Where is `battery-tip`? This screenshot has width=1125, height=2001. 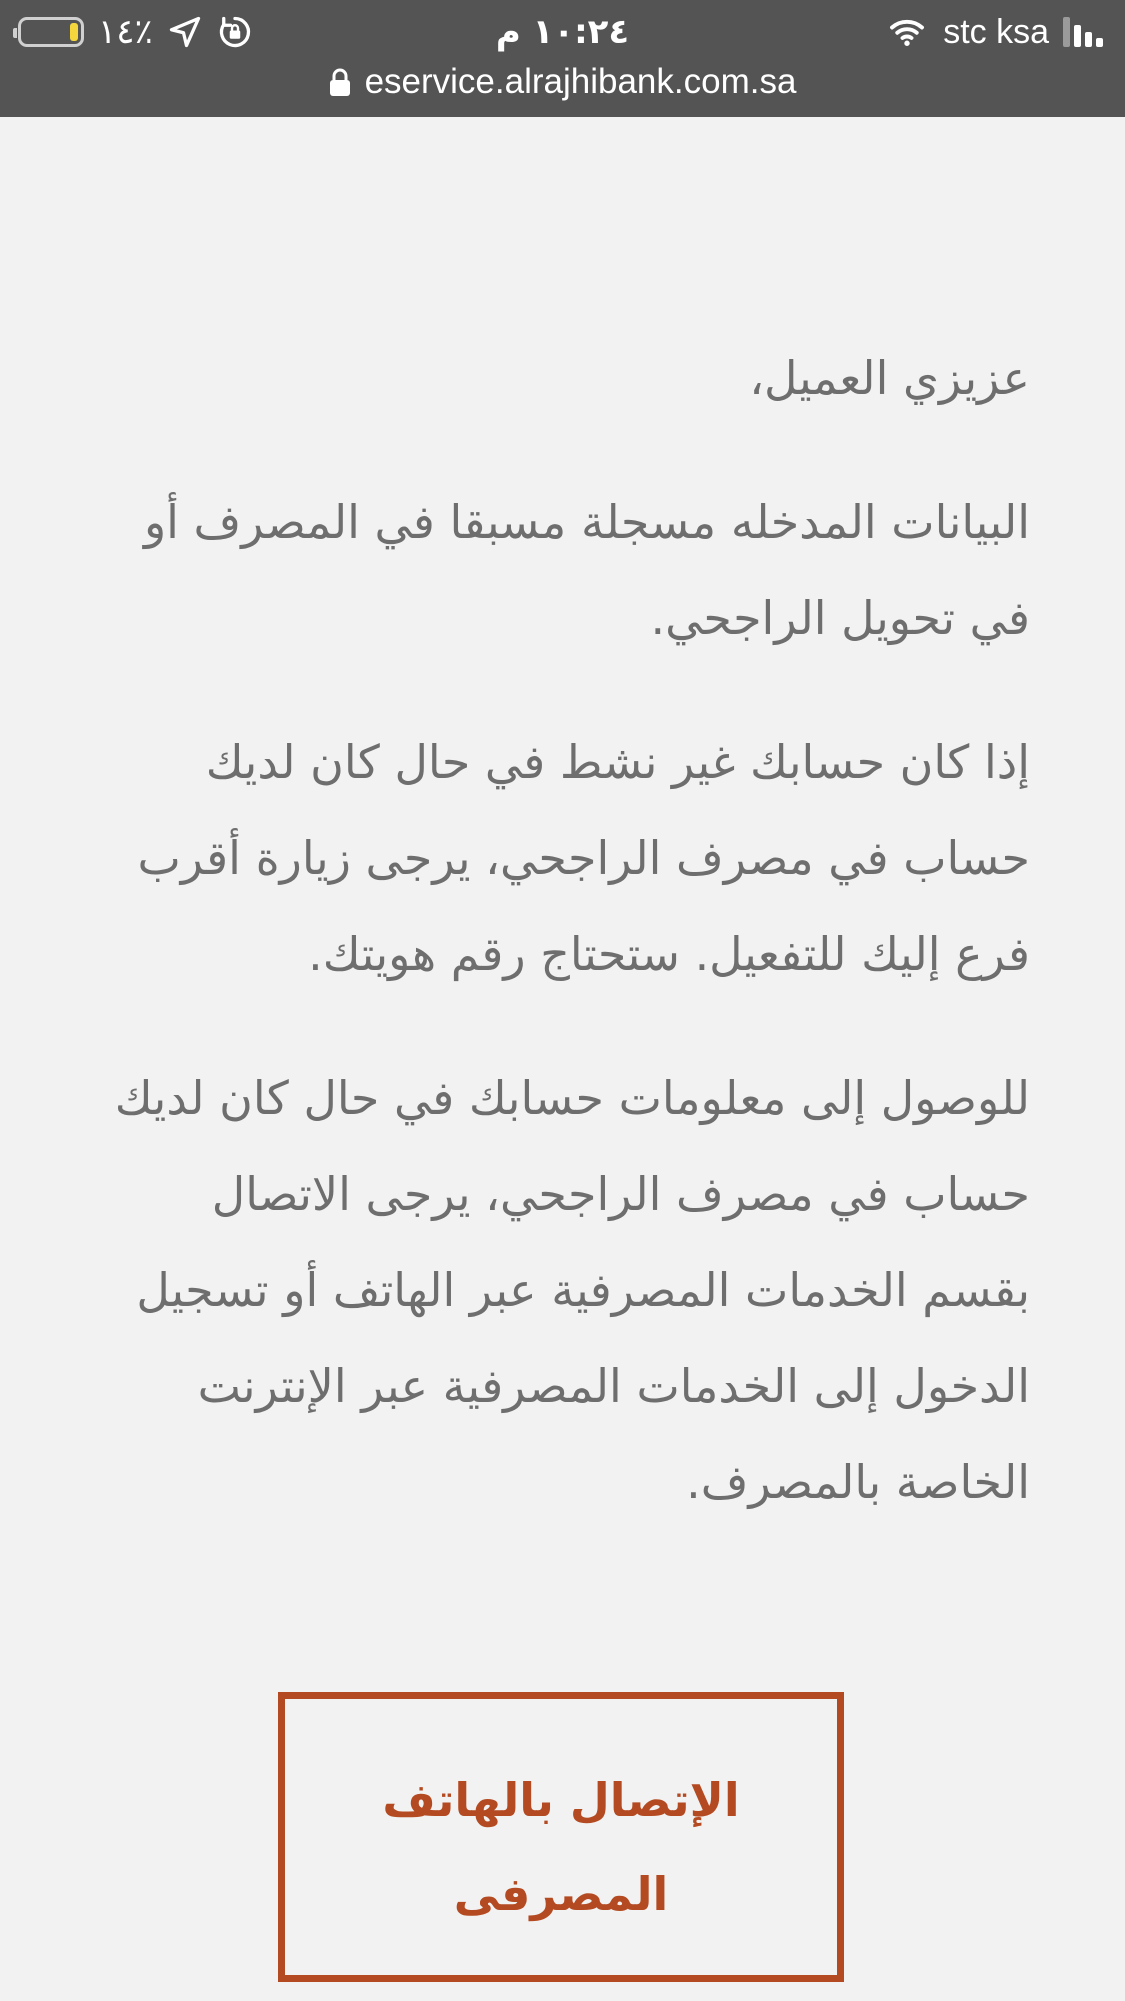 battery-tip is located at coordinates (15, 33).